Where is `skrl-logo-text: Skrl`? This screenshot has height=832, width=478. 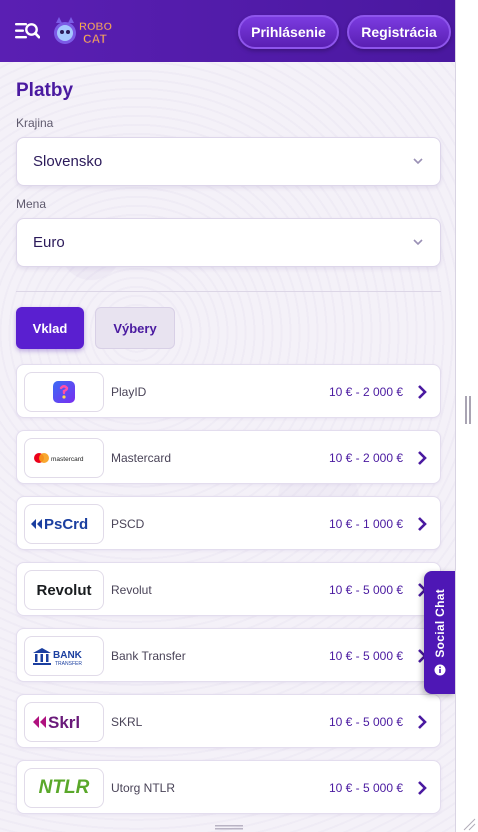 skrl-logo-text: Skrl is located at coordinates (64, 722).